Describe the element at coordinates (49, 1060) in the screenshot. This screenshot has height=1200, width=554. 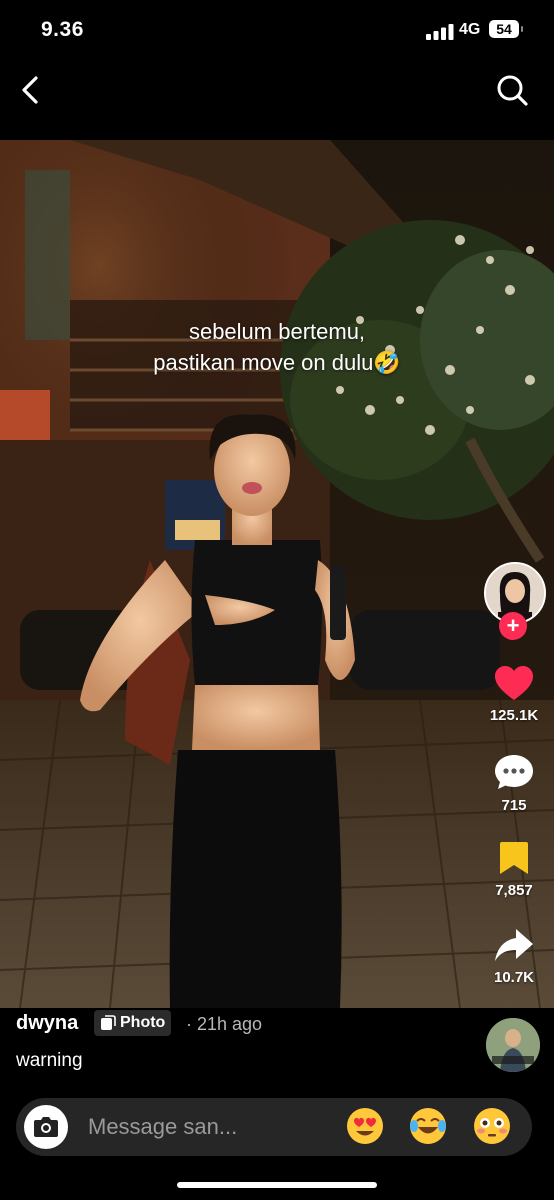
I see `post-description: warning` at that location.